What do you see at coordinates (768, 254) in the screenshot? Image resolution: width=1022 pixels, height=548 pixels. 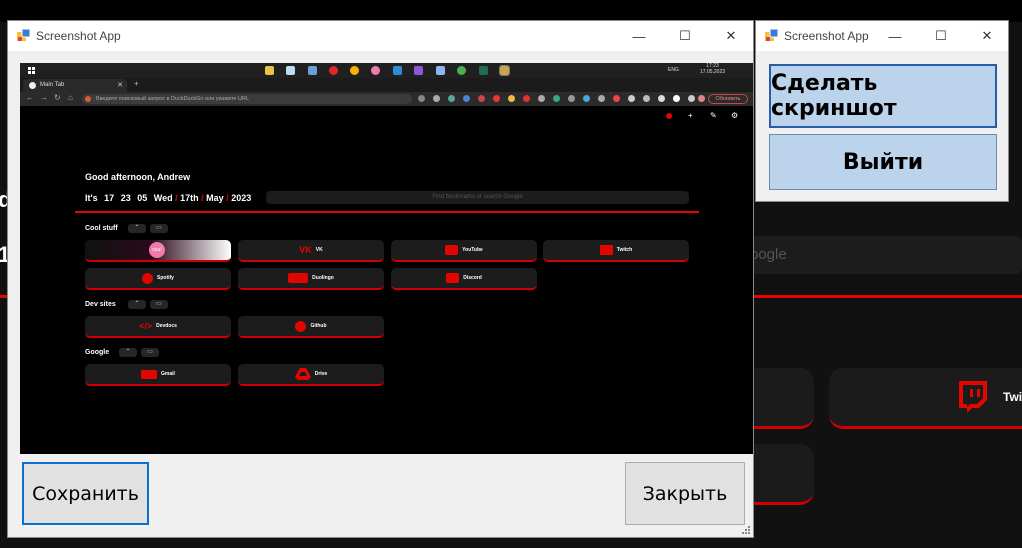 I see `background-search-fragment: oogle` at bounding box center [768, 254].